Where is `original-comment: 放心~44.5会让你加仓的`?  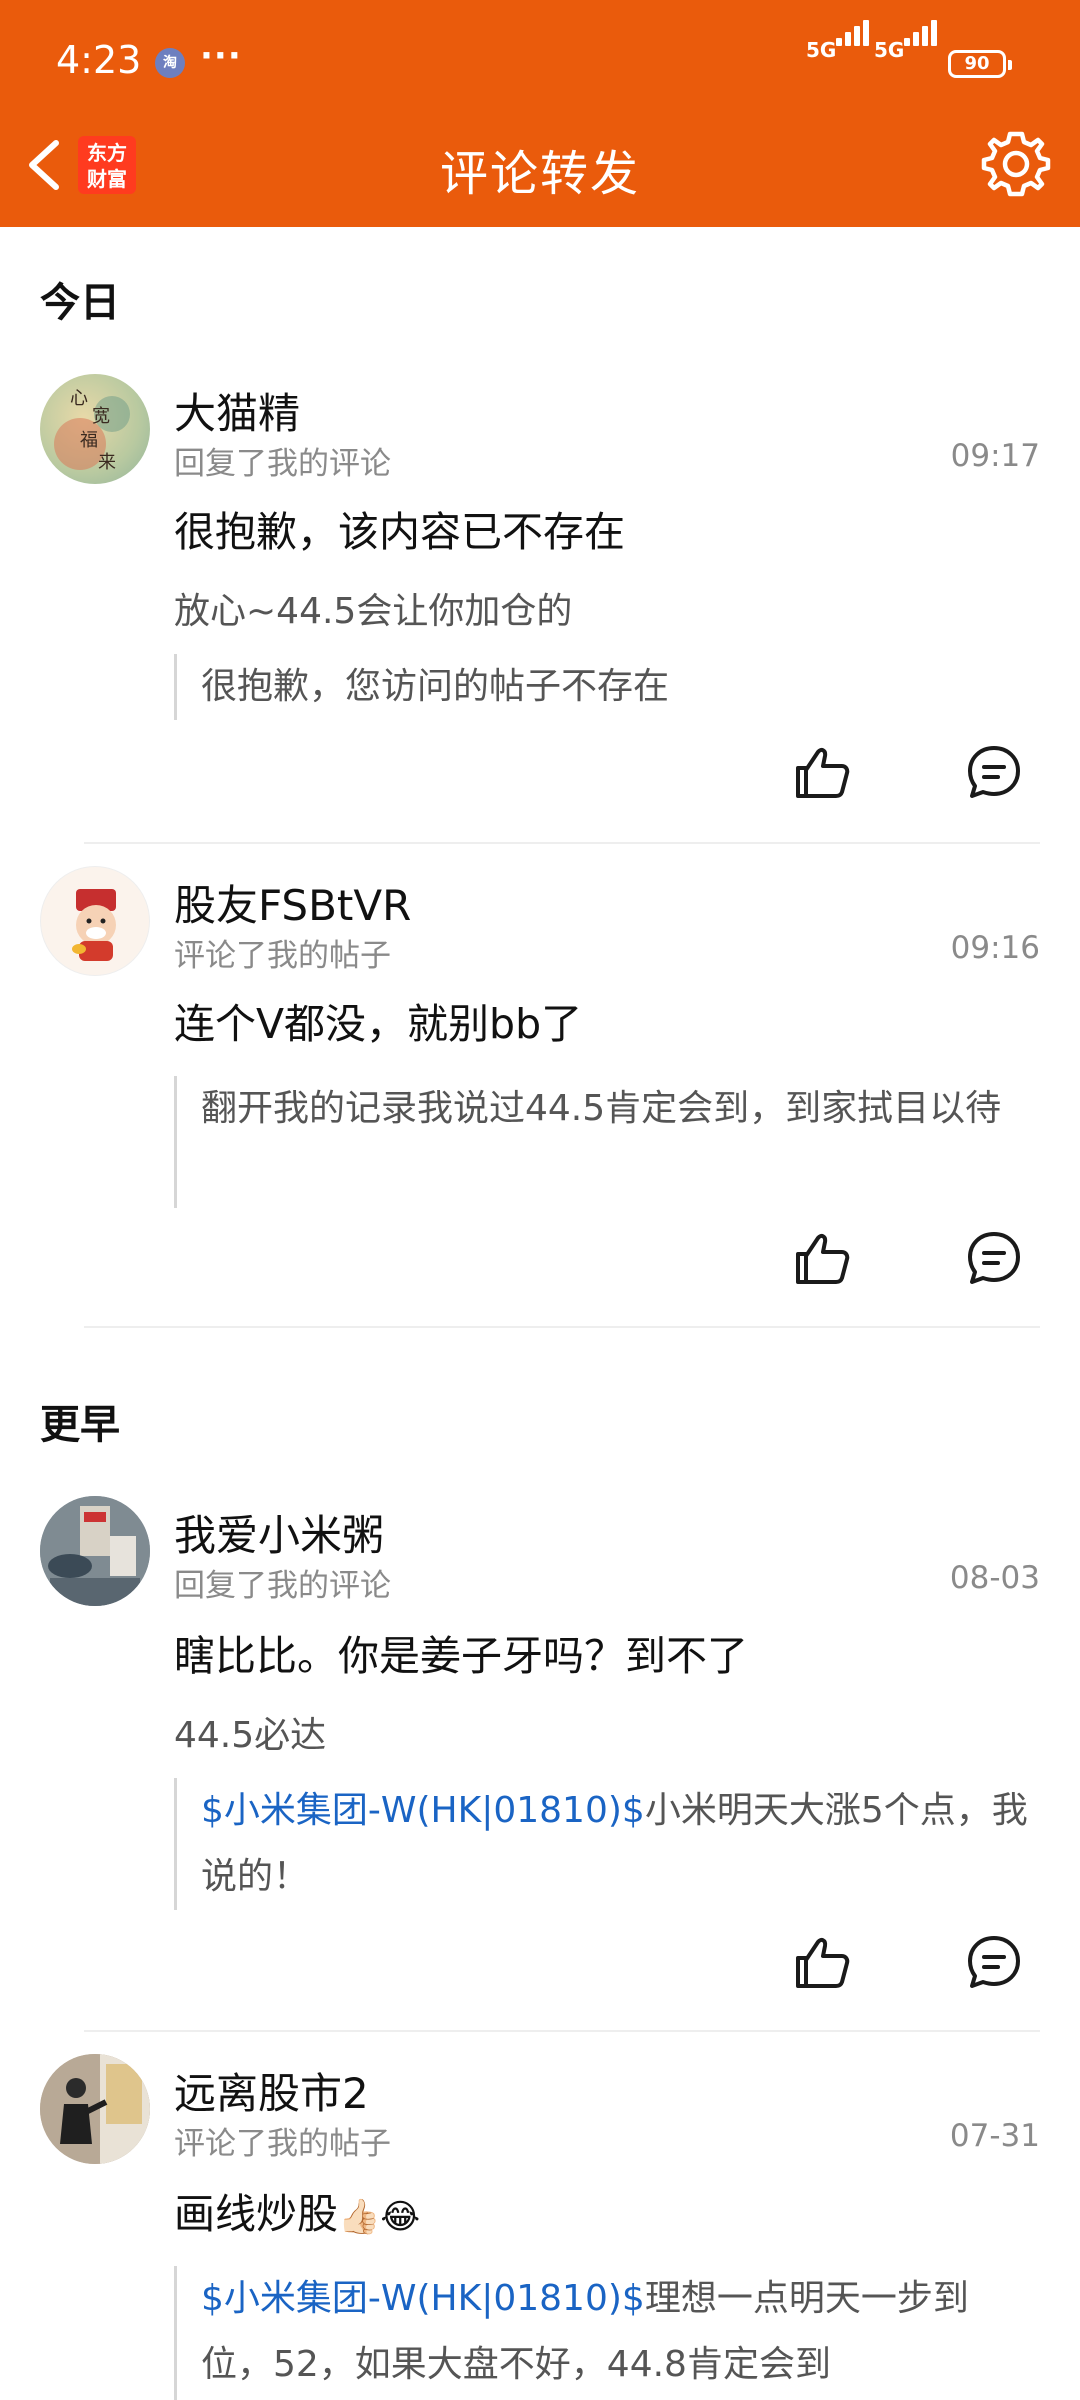
original-comment: 放心~44.5会让你加仓的 is located at coordinates (373, 611).